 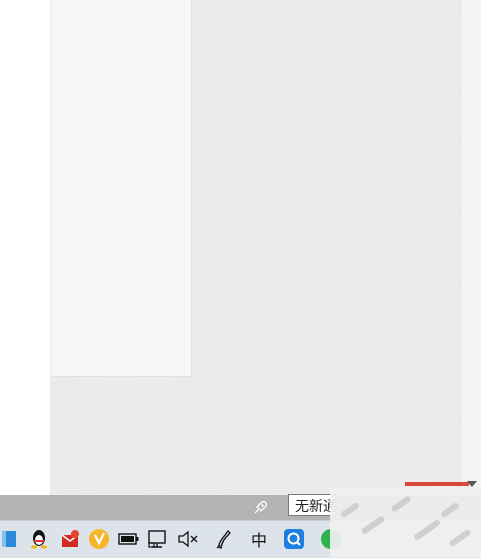 I want to click on volume-muted-icon, so click(x=188, y=539).